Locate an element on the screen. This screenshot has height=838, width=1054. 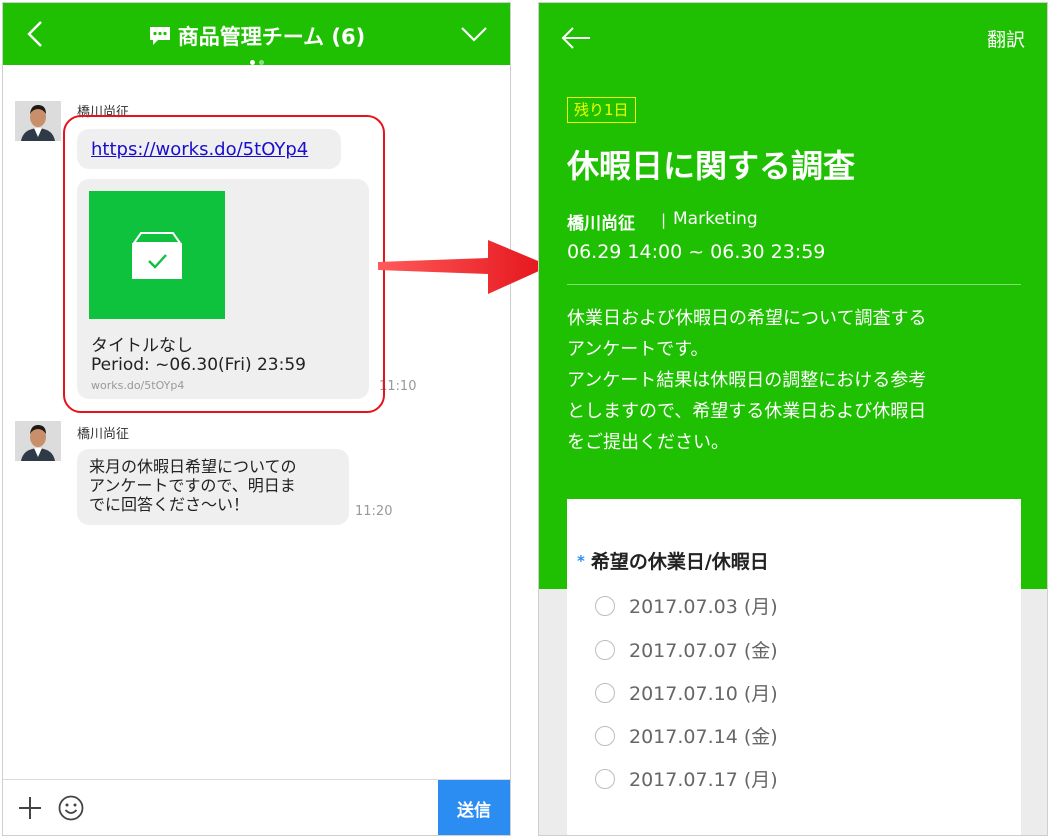
envelope-check-icon is located at coordinates (157, 255).